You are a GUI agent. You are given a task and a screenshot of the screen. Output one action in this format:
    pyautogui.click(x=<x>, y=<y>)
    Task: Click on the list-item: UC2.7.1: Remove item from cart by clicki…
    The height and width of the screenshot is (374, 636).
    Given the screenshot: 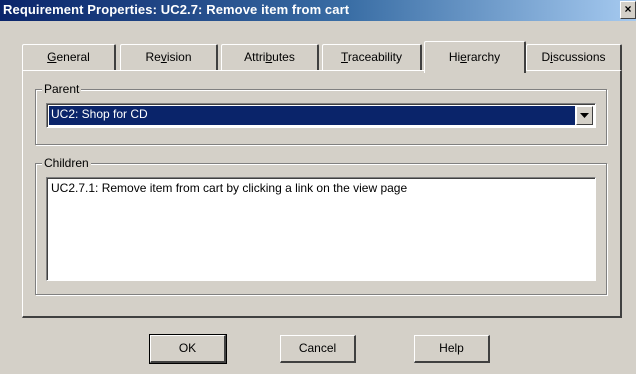 What is the action you would take?
    pyautogui.click(x=321, y=188)
    